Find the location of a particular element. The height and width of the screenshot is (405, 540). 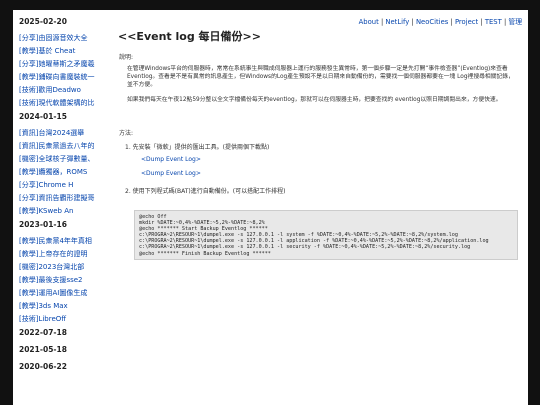

sidebar-post-link: [教學]鋪碟向書魔裝統一 is located at coordinates (56, 77).